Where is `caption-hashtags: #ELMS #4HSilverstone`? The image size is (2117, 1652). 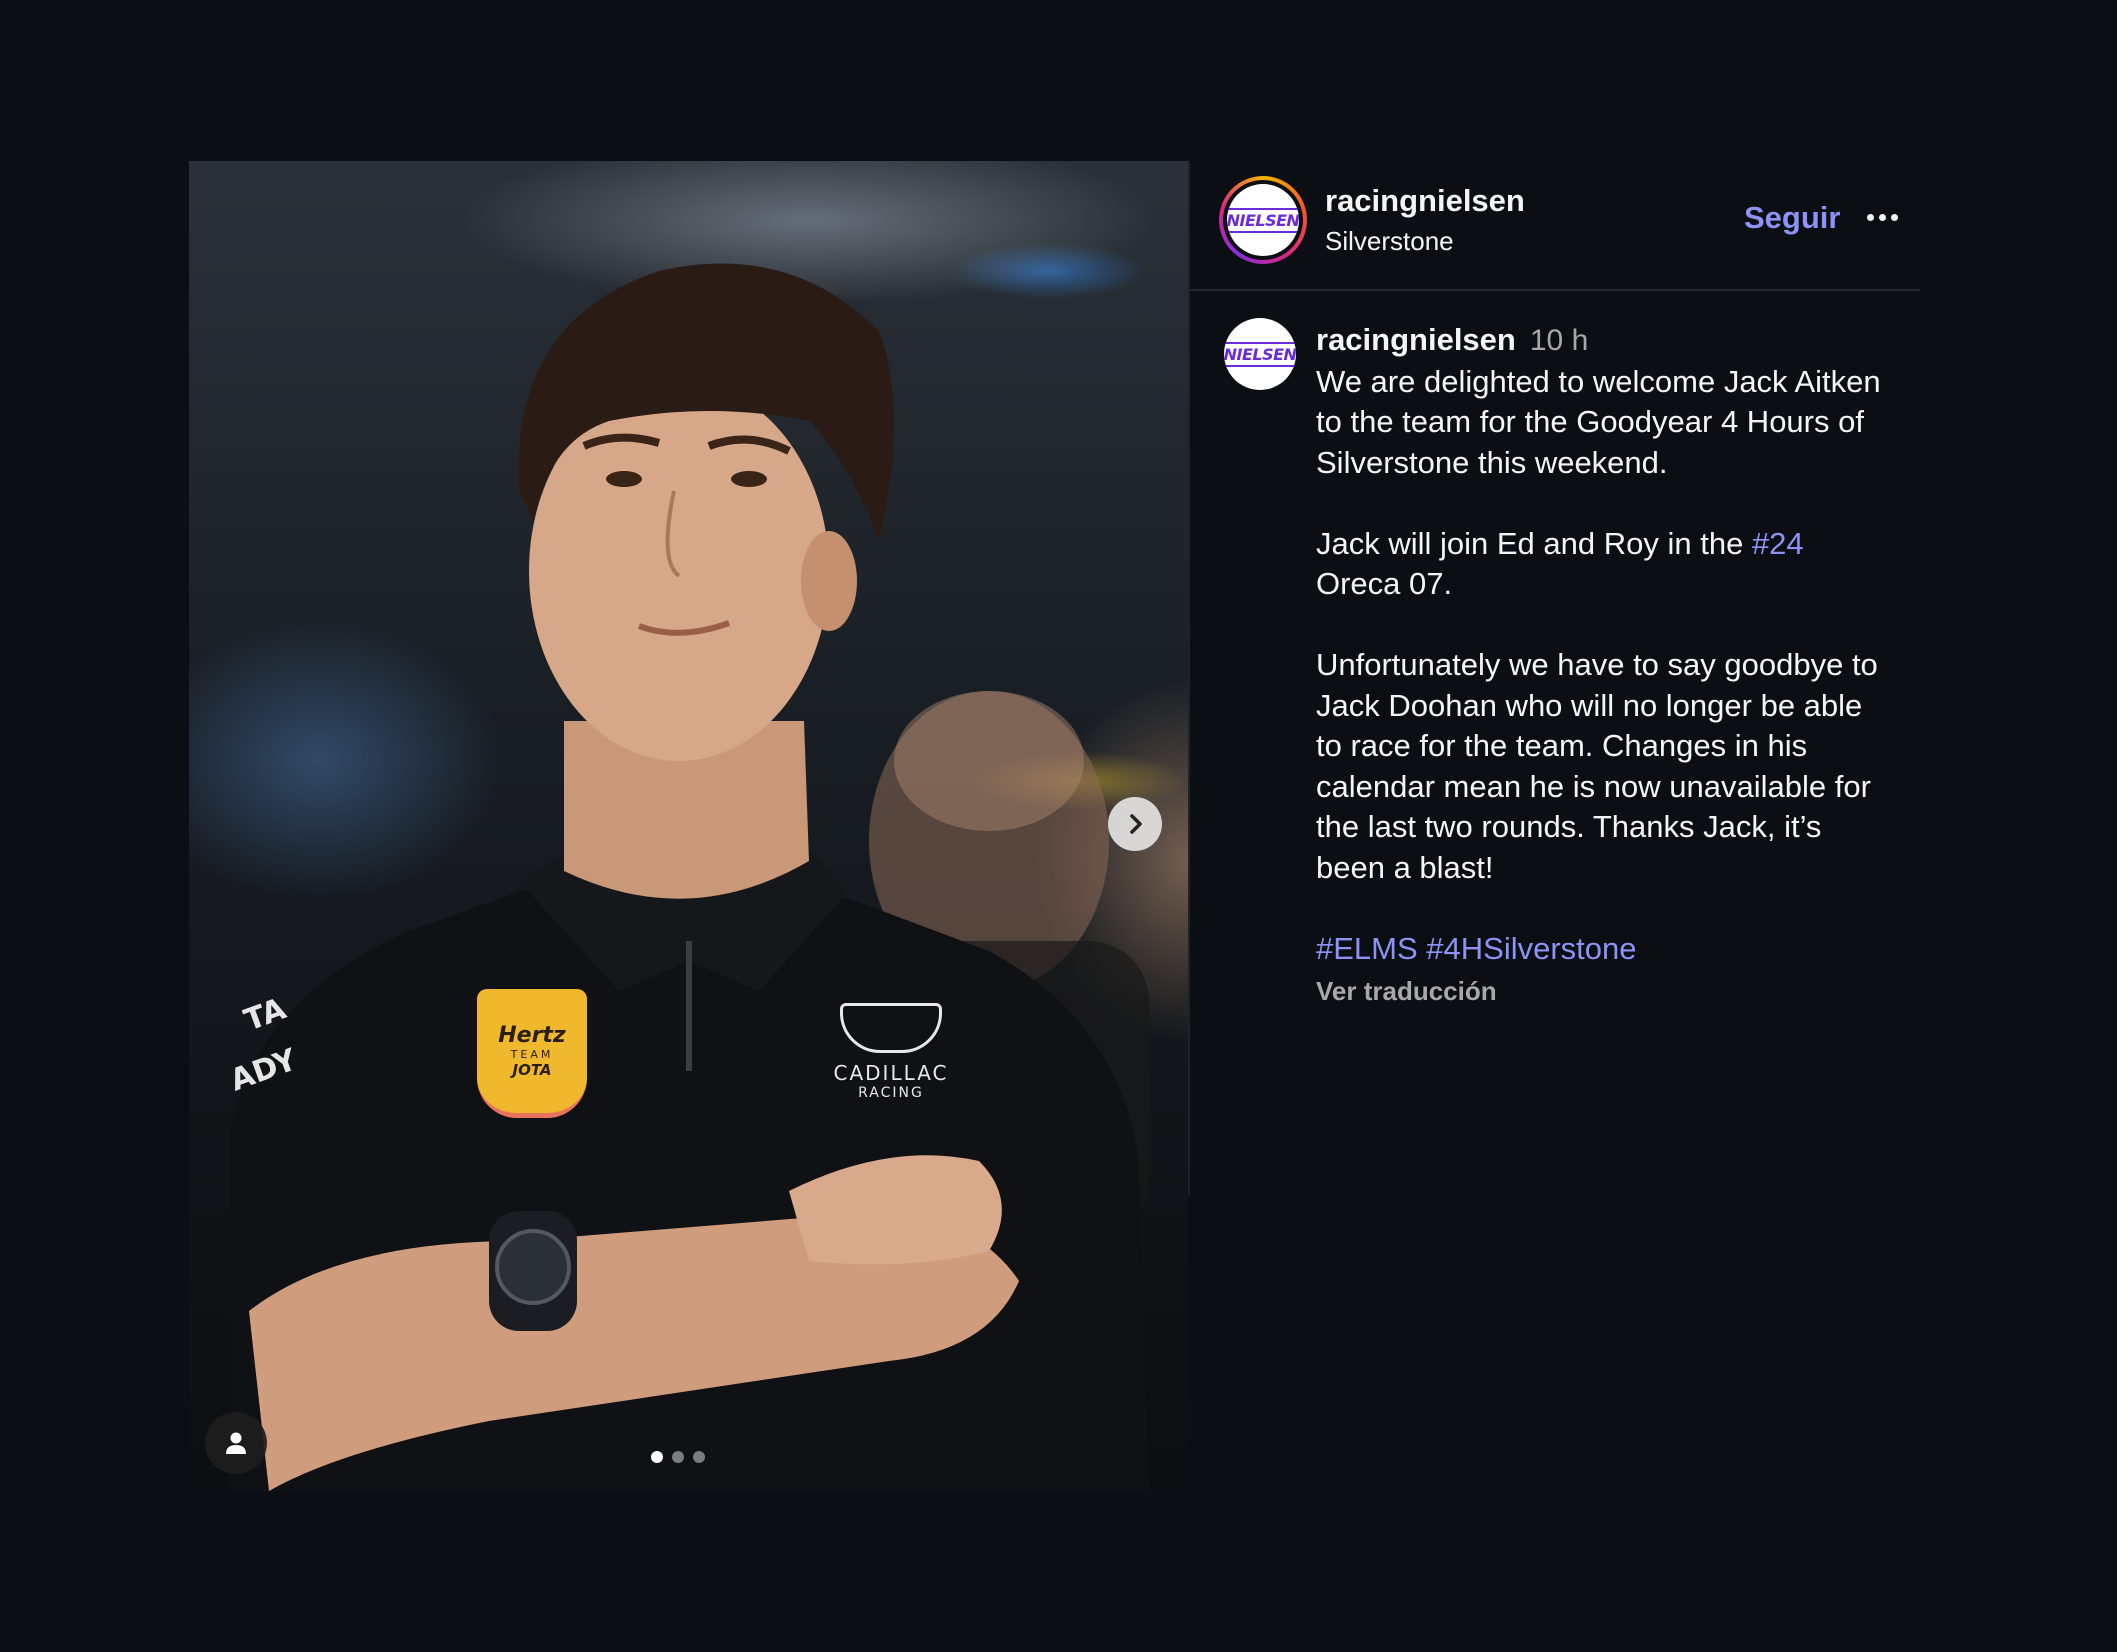 caption-hashtags: #ELMS #4HSilverstone is located at coordinates (1601, 949).